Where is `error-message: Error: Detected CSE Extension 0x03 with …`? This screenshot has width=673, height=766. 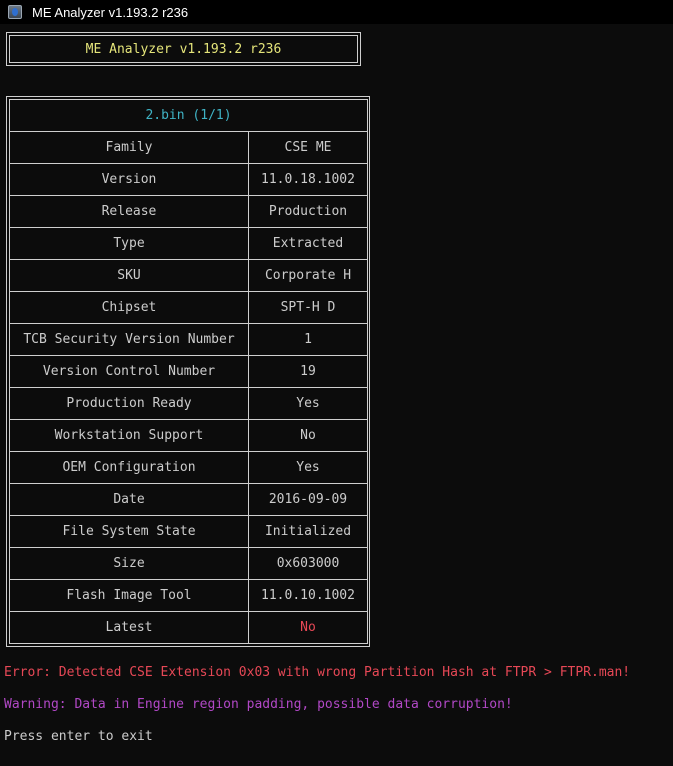
error-message: Error: Detected CSE Extension 0x03 with … is located at coordinates (317, 672).